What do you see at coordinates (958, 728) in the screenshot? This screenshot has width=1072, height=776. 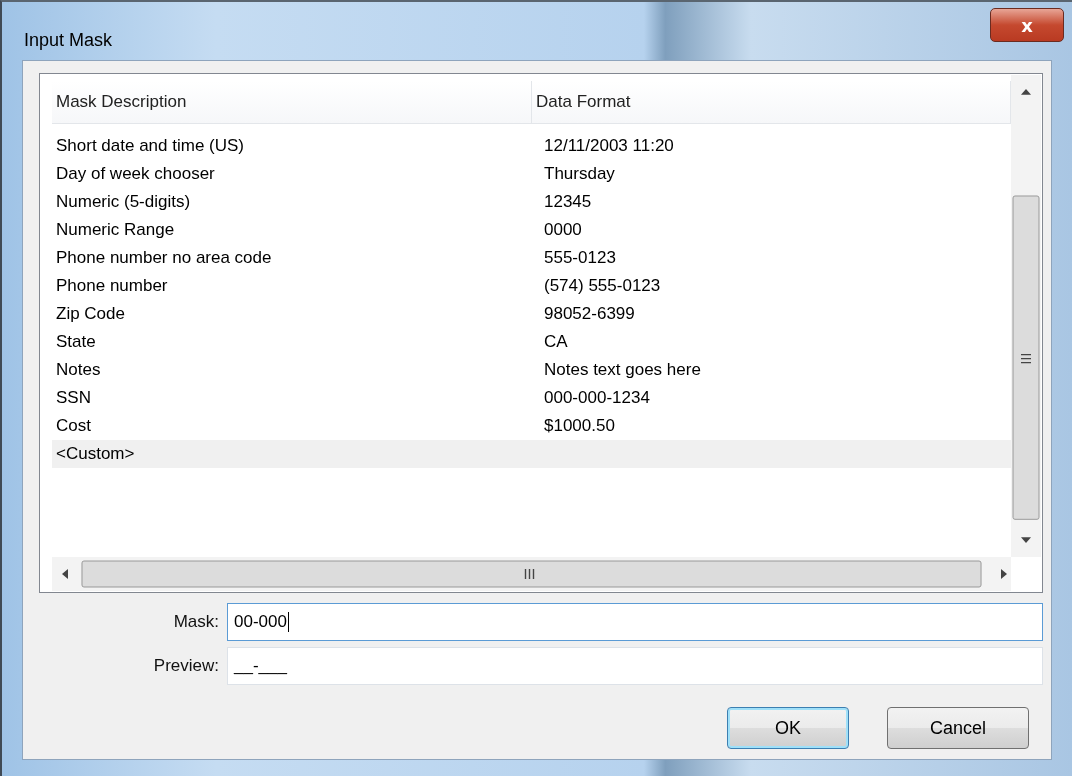 I see `cancel-button: Cancel` at bounding box center [958, 728].